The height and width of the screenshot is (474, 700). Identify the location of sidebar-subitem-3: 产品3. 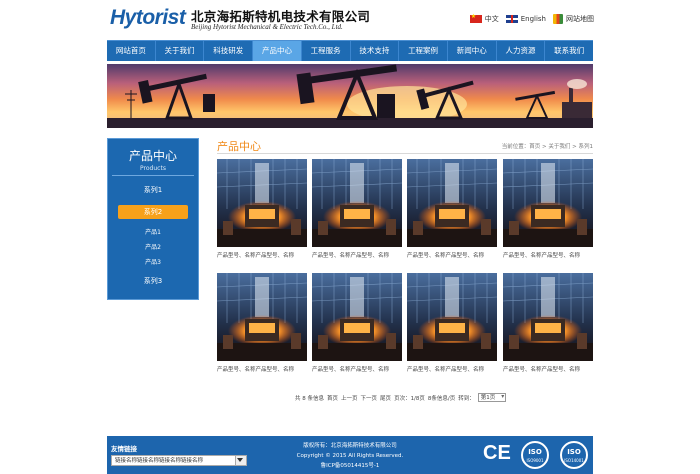
(153, 262).